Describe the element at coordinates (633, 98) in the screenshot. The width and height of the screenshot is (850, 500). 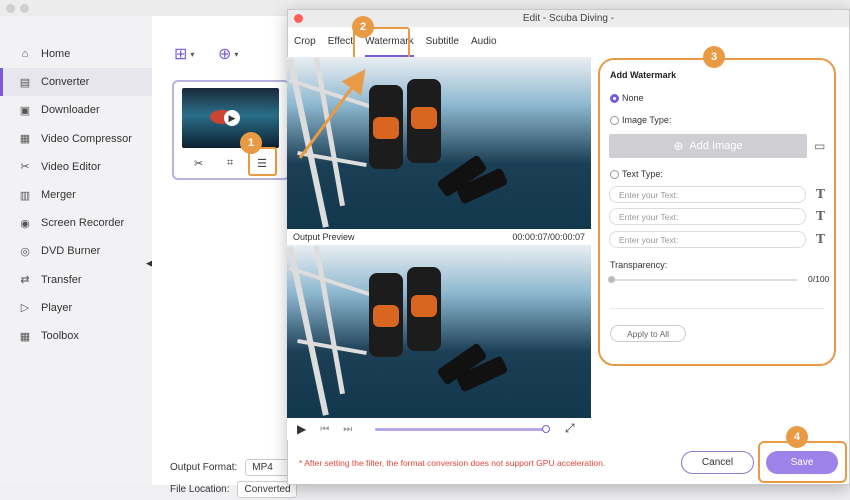
I see `radio-none-label: None` at that location.